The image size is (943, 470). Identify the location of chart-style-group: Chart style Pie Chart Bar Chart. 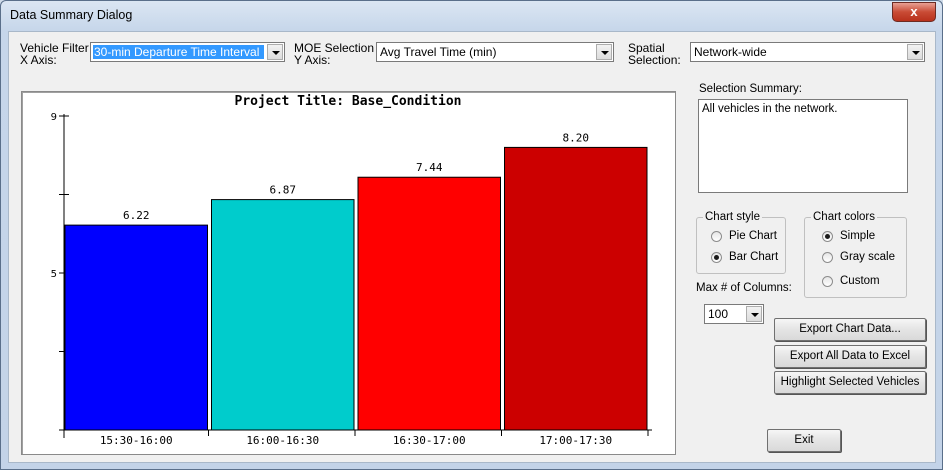
(741, 242).